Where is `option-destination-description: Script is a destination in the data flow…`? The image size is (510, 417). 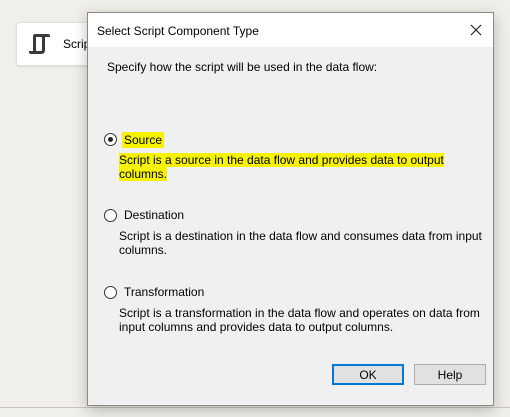 option-destination-description: Script is a destination in the data flow… is located at coordinates (300, 243).